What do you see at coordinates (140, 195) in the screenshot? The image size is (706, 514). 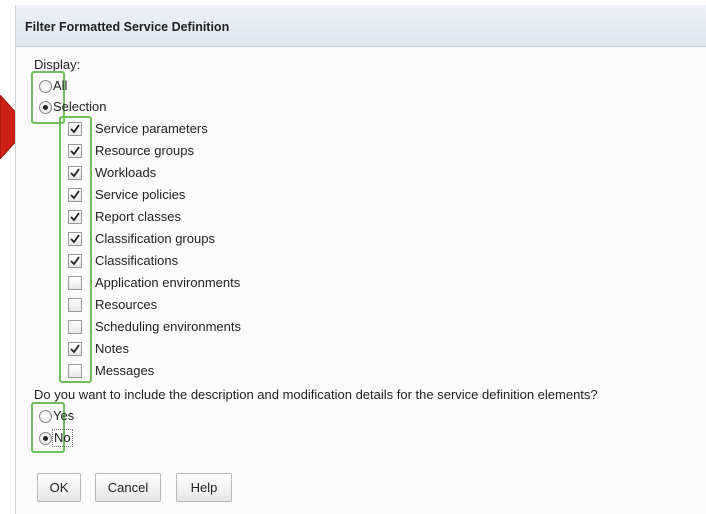 I see `label-service-policies: Service policies` at bounding box center [140, 195].